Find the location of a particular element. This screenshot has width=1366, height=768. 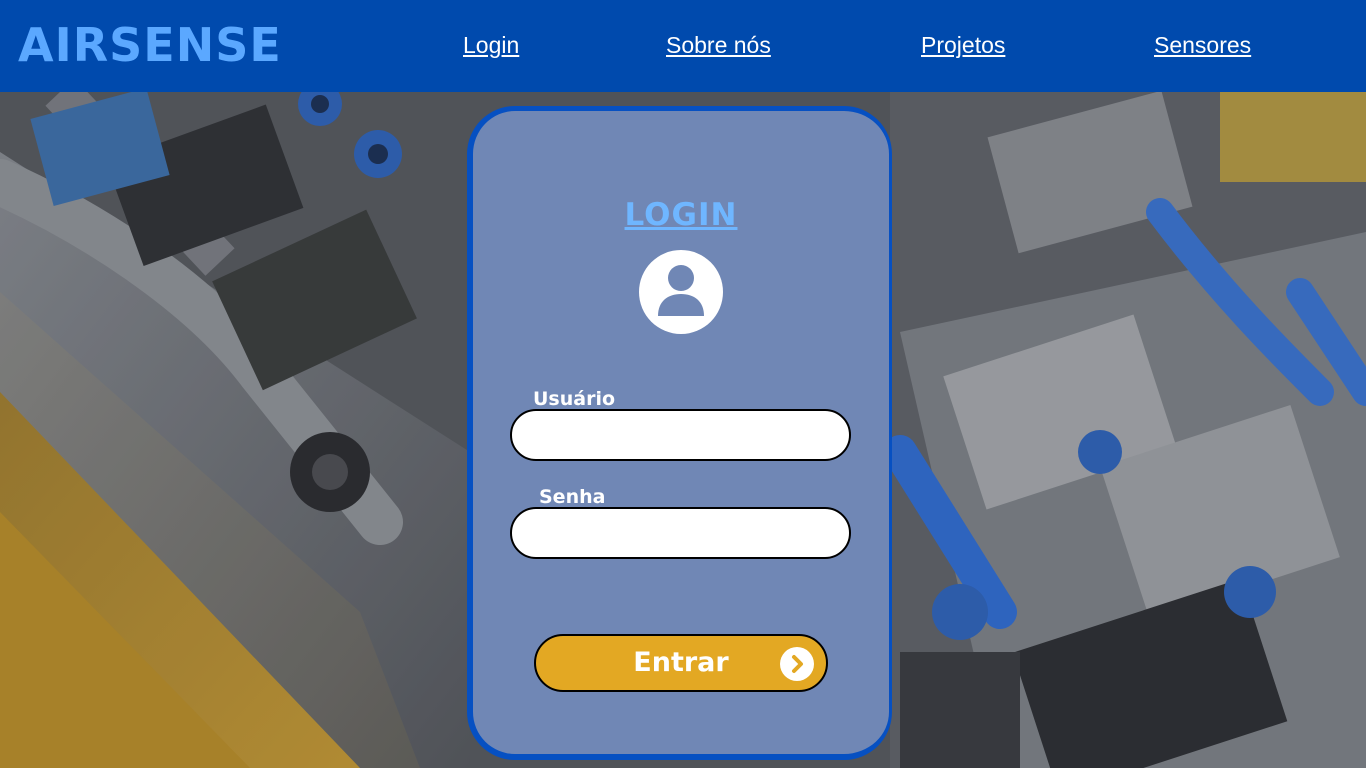

nav-link-login: Login is located at coordinates (491, 45).